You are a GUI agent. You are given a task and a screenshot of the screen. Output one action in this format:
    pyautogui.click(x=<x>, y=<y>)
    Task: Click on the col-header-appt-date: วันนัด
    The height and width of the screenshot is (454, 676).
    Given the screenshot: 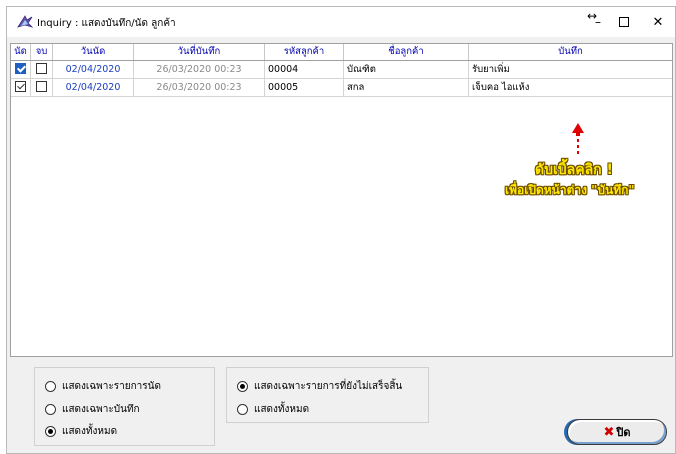 What is the action you would take?
    pyautogui.click(x=93, y=52)
    